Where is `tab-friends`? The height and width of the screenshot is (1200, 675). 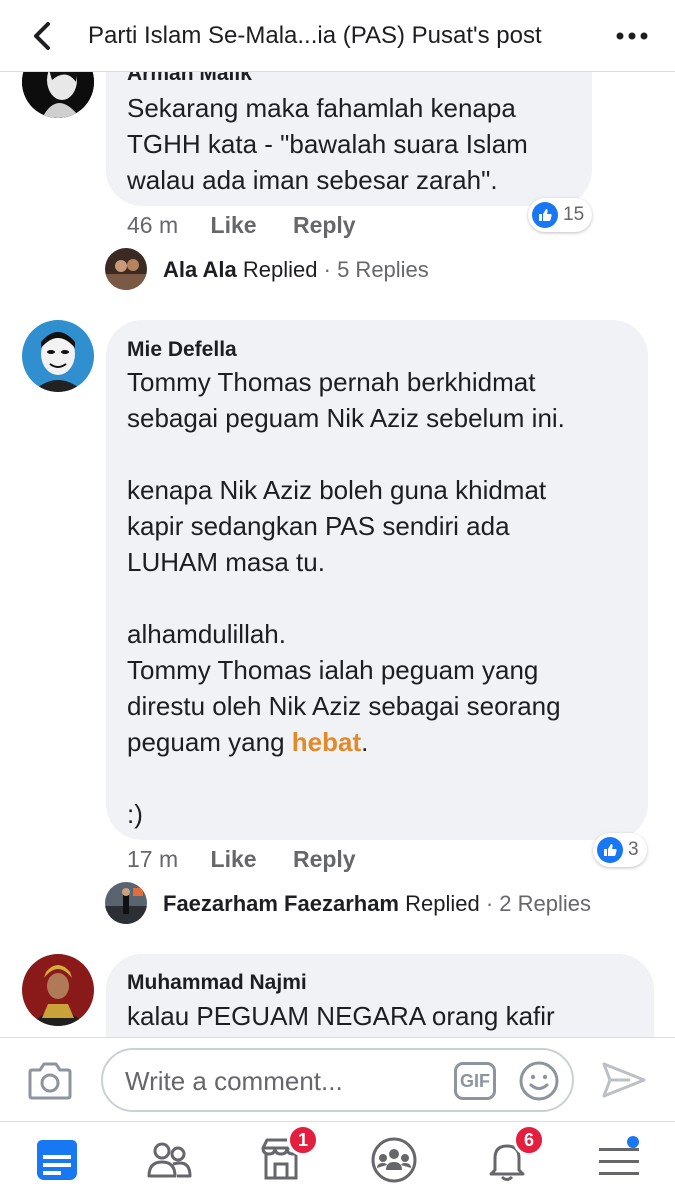
tab-friends is located at coordinates (169, 1160).